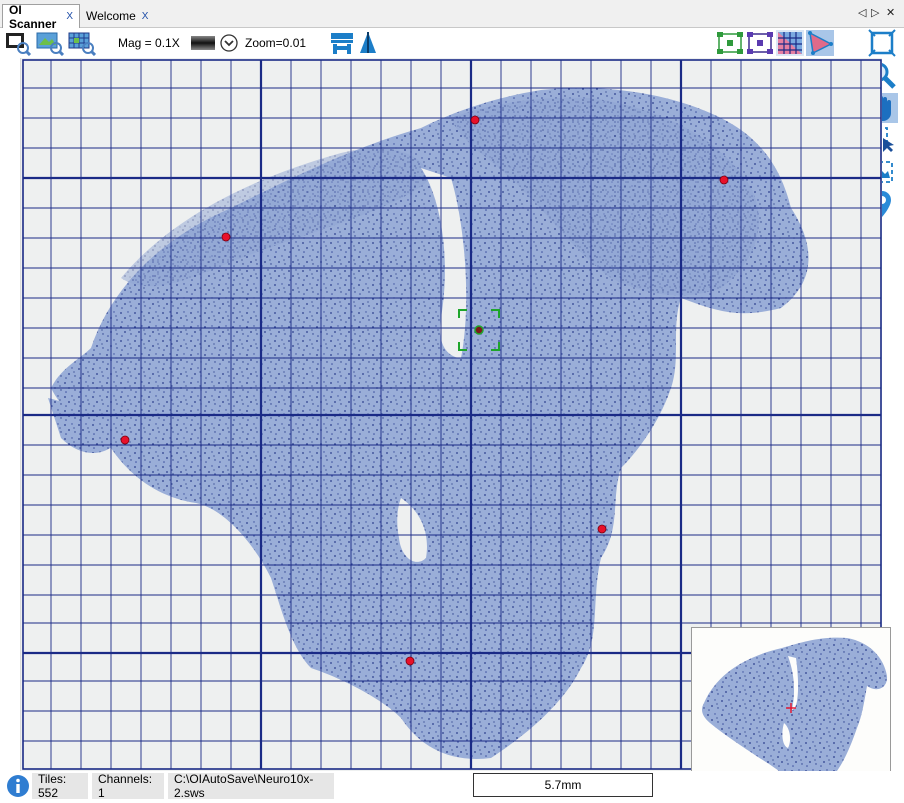 The width and height of the screenshot is (904, 803). I want to click on slide-overview-thumbnail, so click(791, 710).